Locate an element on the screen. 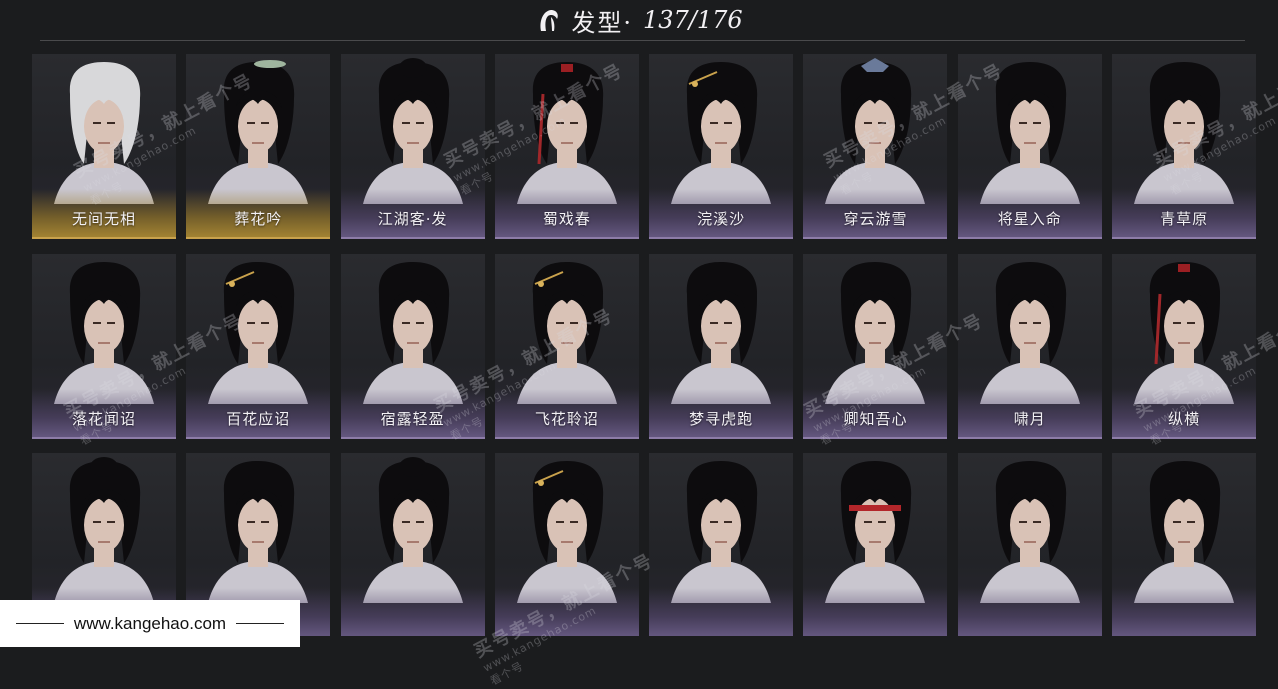 This screenshot has height=689, width=1278. hairstyle-name: 纵横 is located at coordinates (1184, 418).